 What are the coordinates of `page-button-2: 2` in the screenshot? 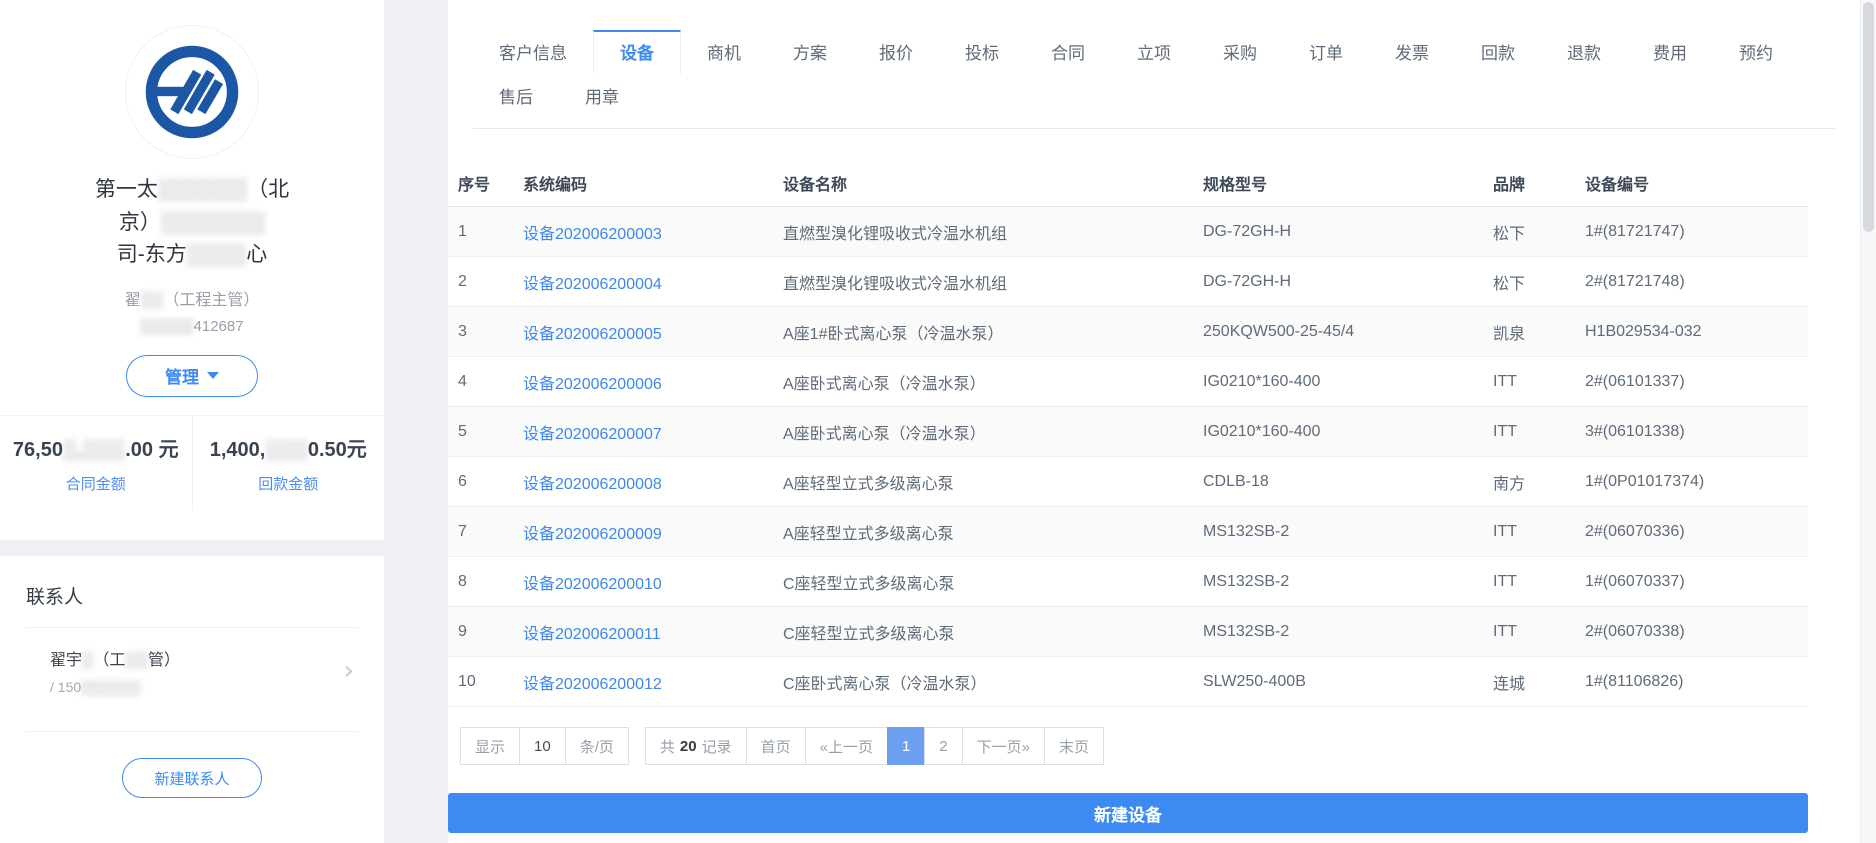 It's located at (943, 746).